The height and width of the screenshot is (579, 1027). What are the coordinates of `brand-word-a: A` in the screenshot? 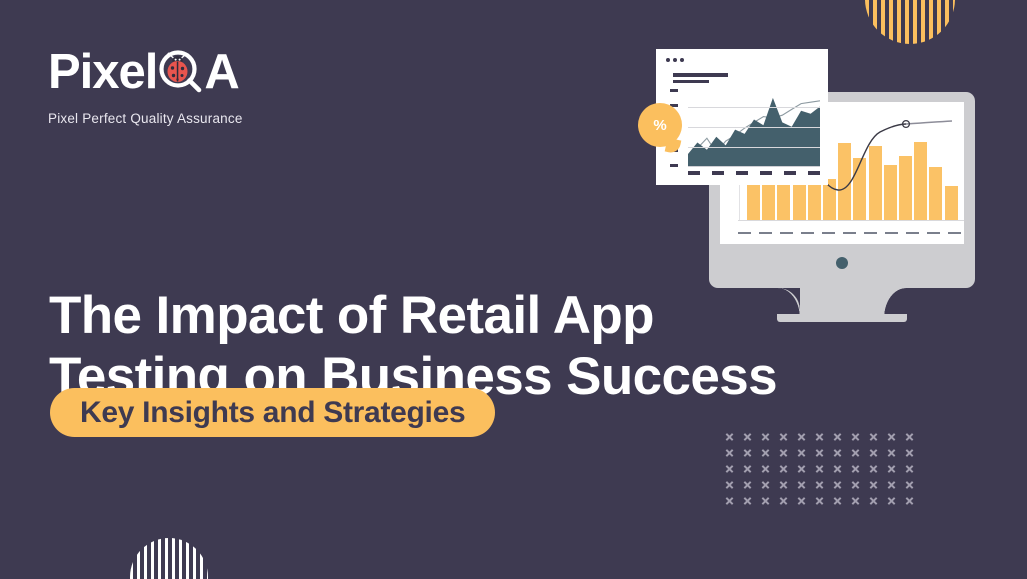 It's located at (221, 71).